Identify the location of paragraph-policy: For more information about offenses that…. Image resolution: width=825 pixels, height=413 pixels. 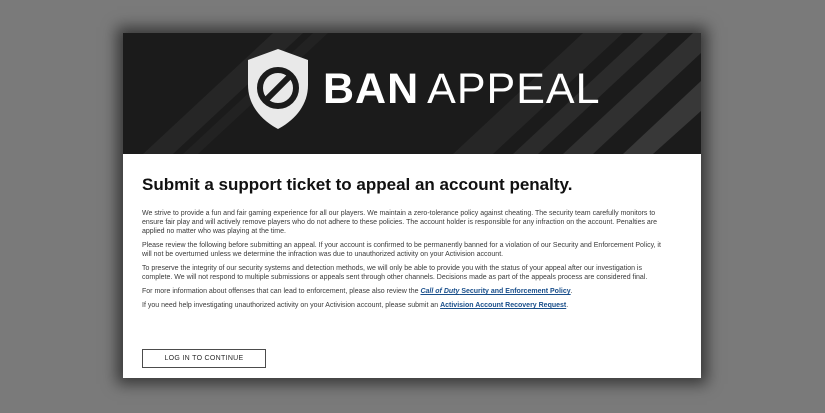
(403, 291).